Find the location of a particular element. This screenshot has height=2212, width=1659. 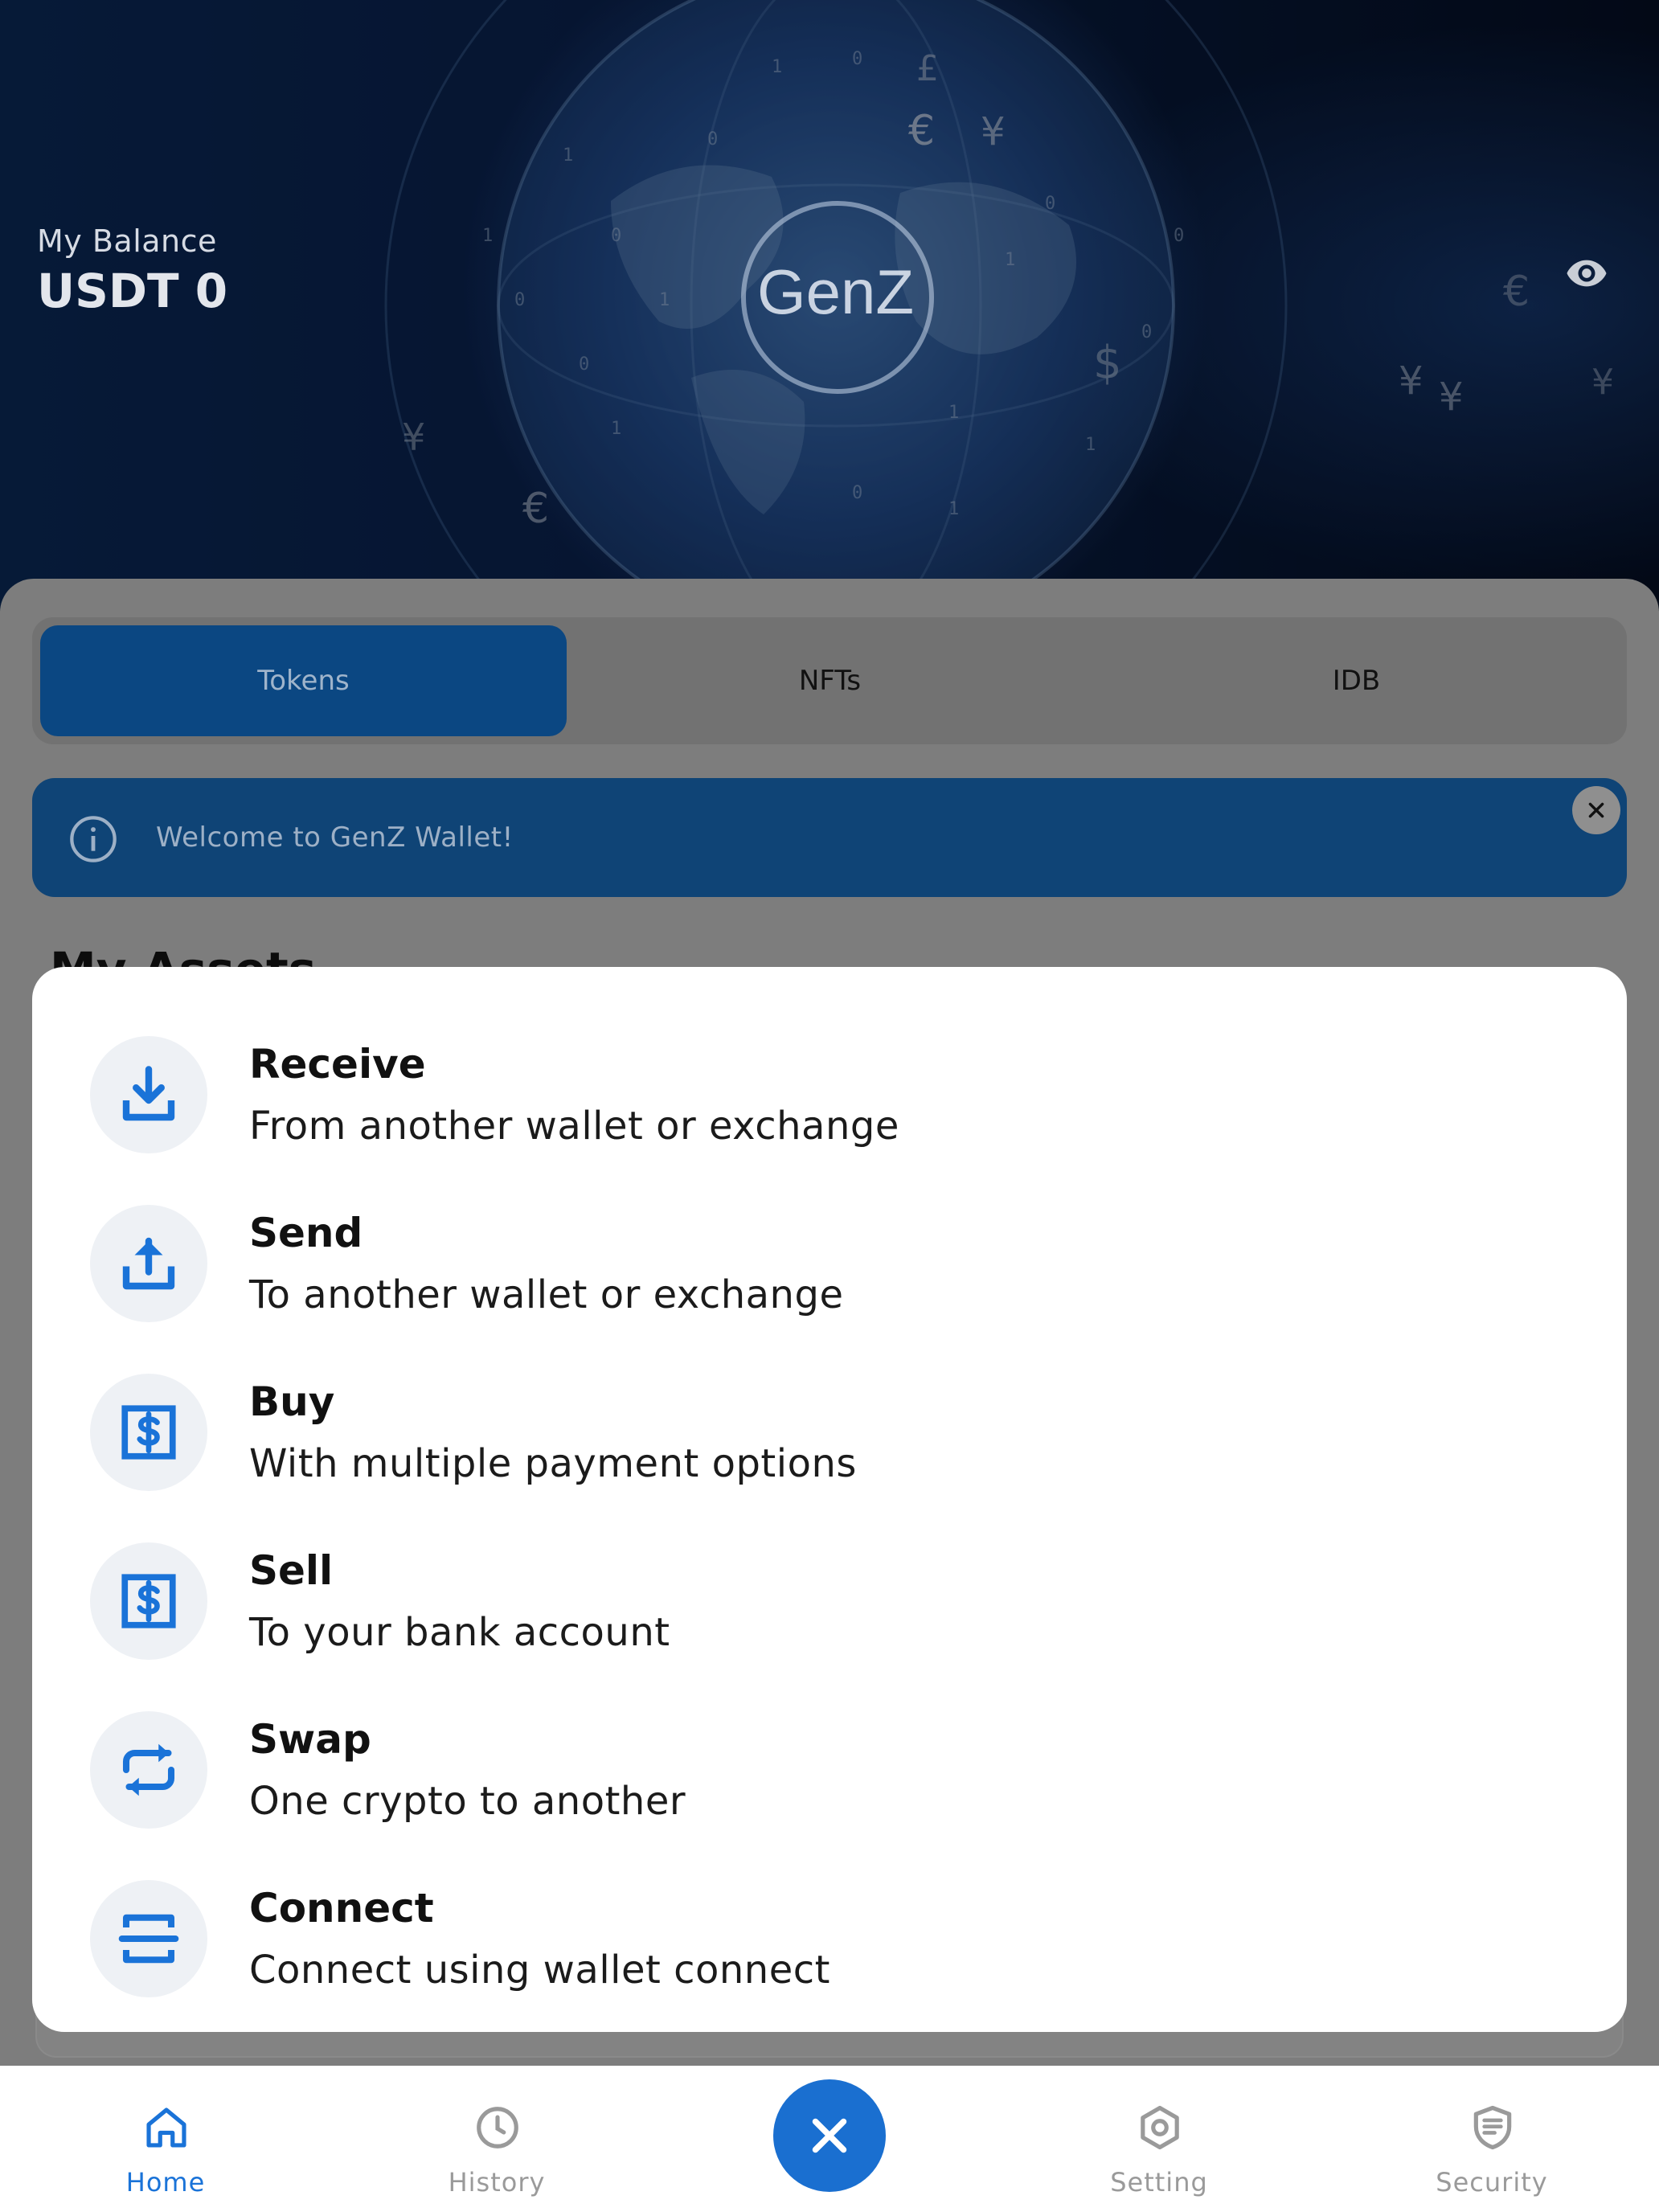

nav-label: History is located at coordinates (497, 2182).